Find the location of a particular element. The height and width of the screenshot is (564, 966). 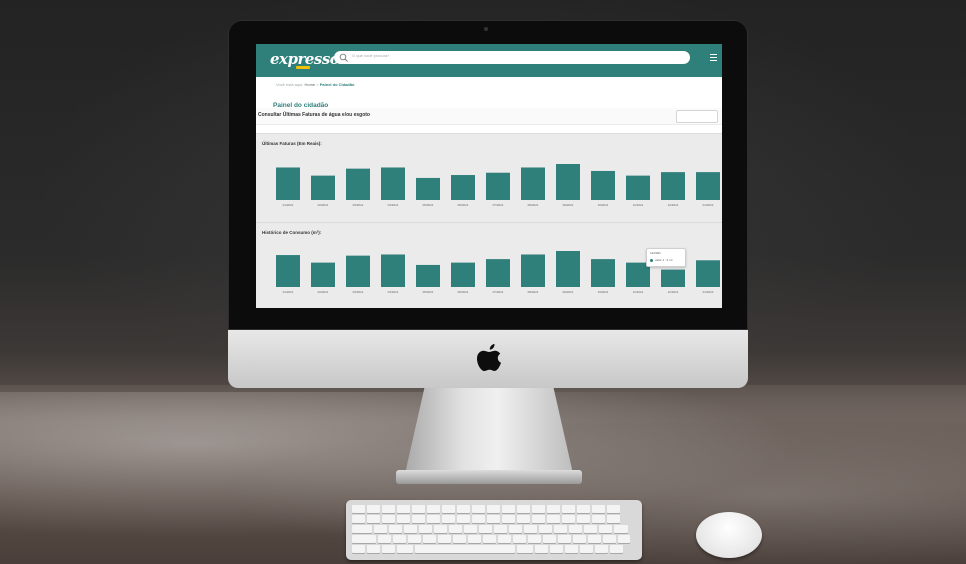

breadcrumb-current: Painel do Cidadão is located at coordinates (337, 84).